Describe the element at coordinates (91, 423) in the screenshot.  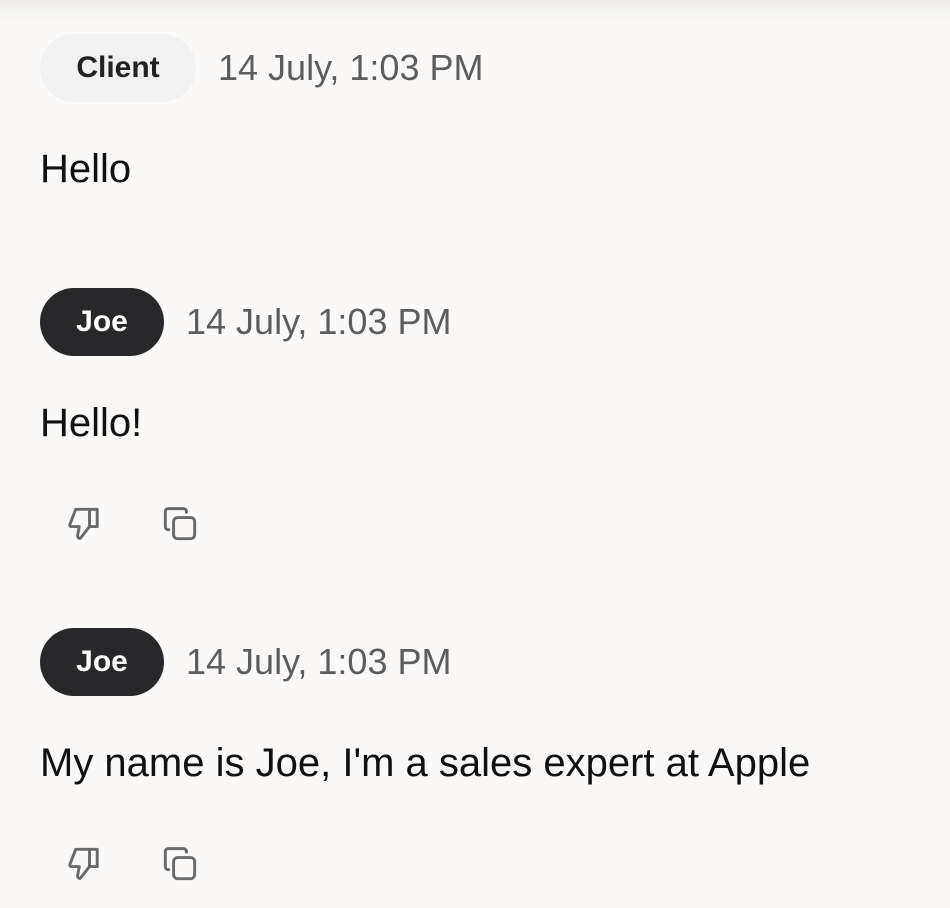
I see `message-text: Hello!` at that location.